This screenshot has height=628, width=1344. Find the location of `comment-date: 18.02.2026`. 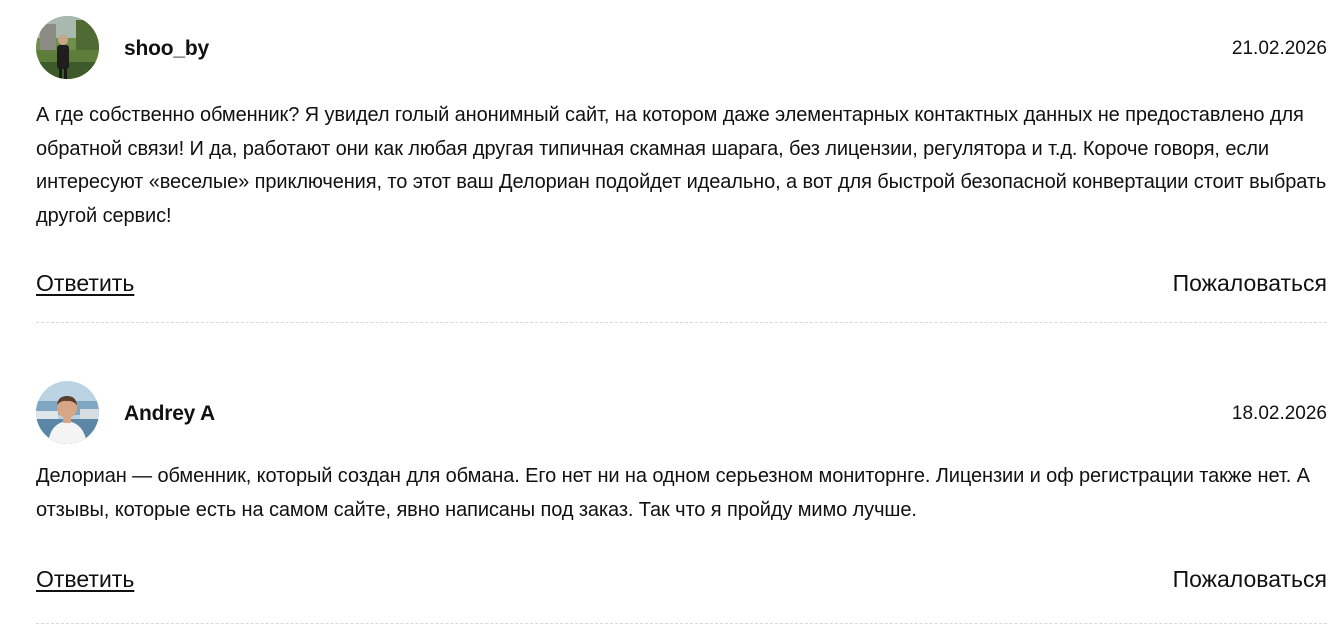

comment-date: 18.02.2026 is located at coordinates (1279, 413).